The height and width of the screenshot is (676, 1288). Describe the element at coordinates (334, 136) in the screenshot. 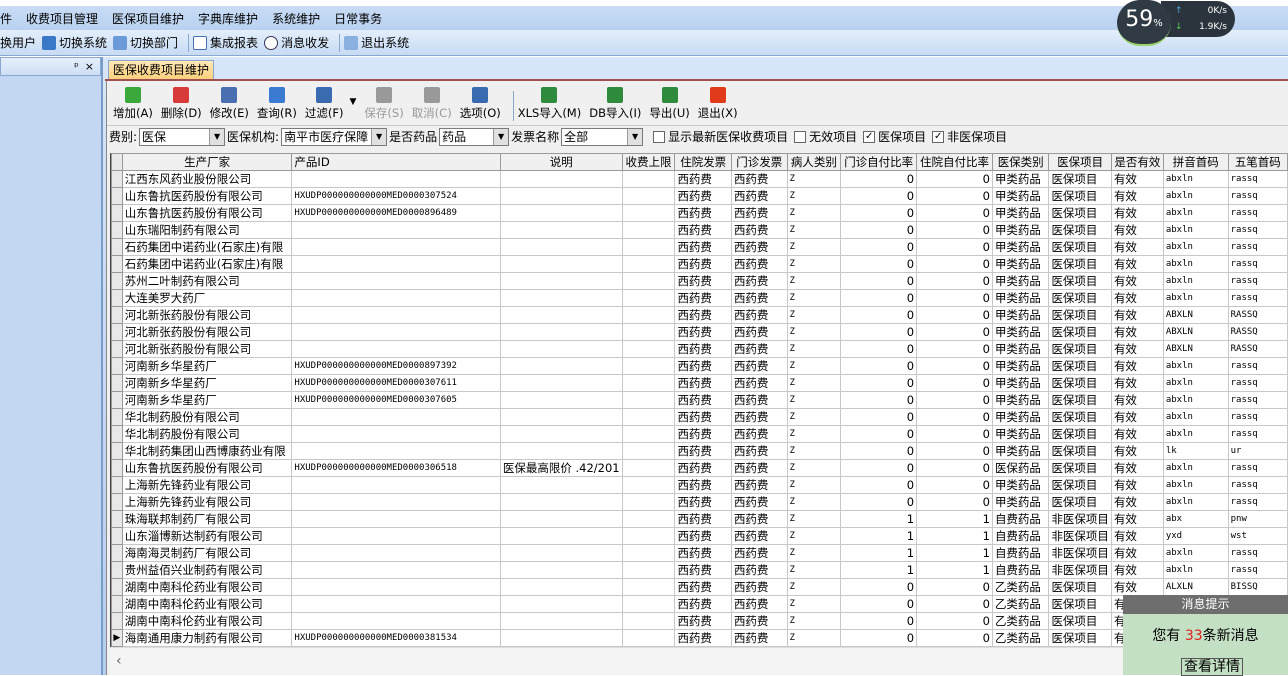

I see `agency-select: 南平市医疗保障 ▼` at that location.